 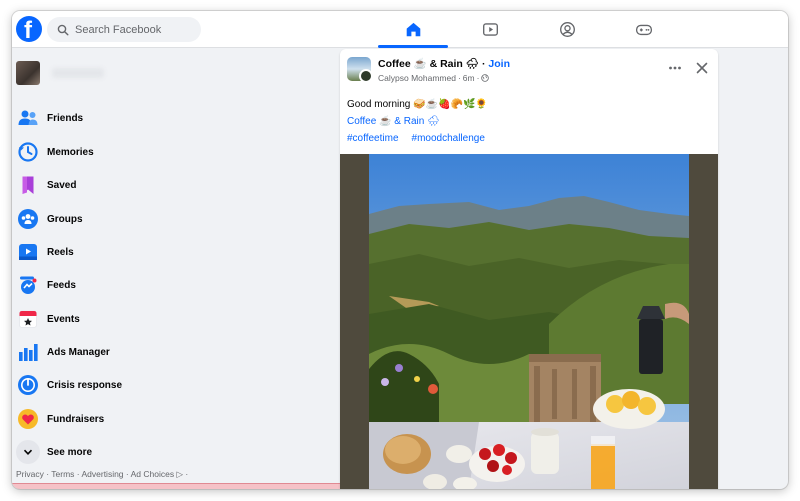 What do you see at coordinates (65, 118) in the screenshot?
I see `sidebar-item-label: Friends` at bounding box center [65, 118].